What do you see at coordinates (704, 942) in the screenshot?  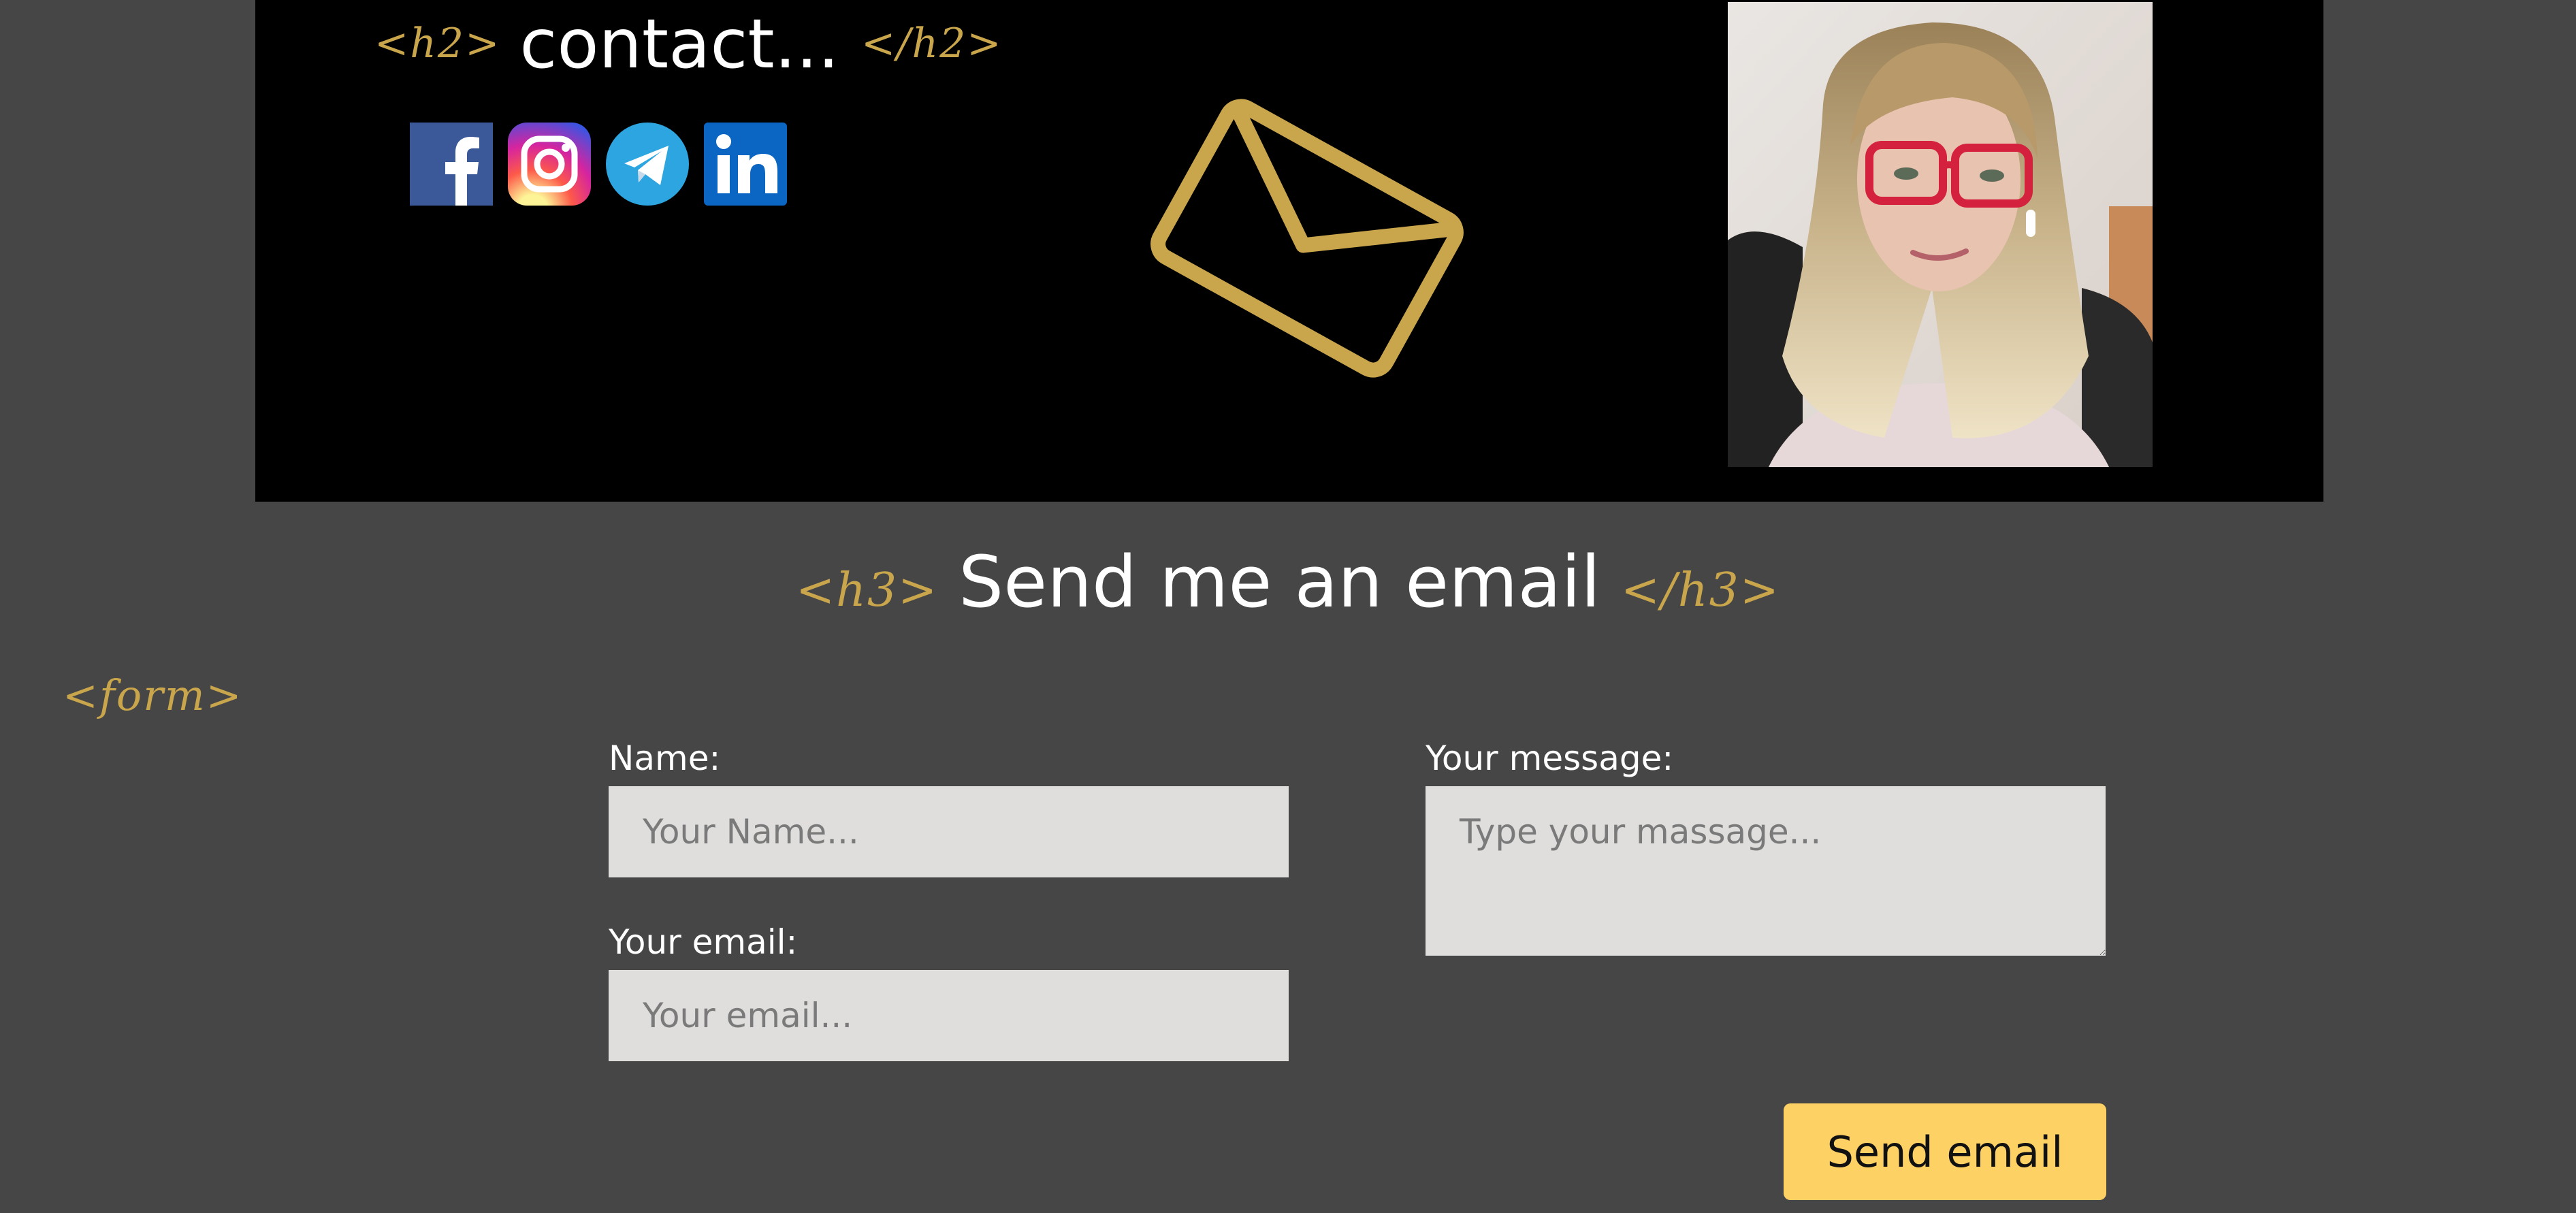 I see `email-label: Your email:` at bounding box center [704, 942].